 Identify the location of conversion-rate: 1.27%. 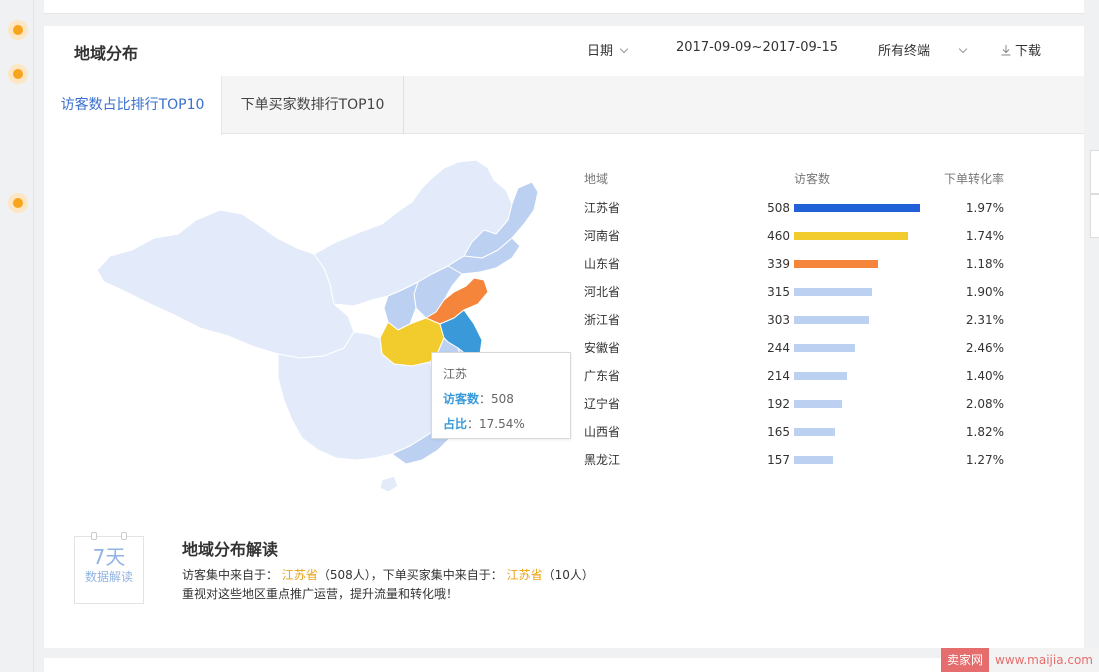
(984, 460).